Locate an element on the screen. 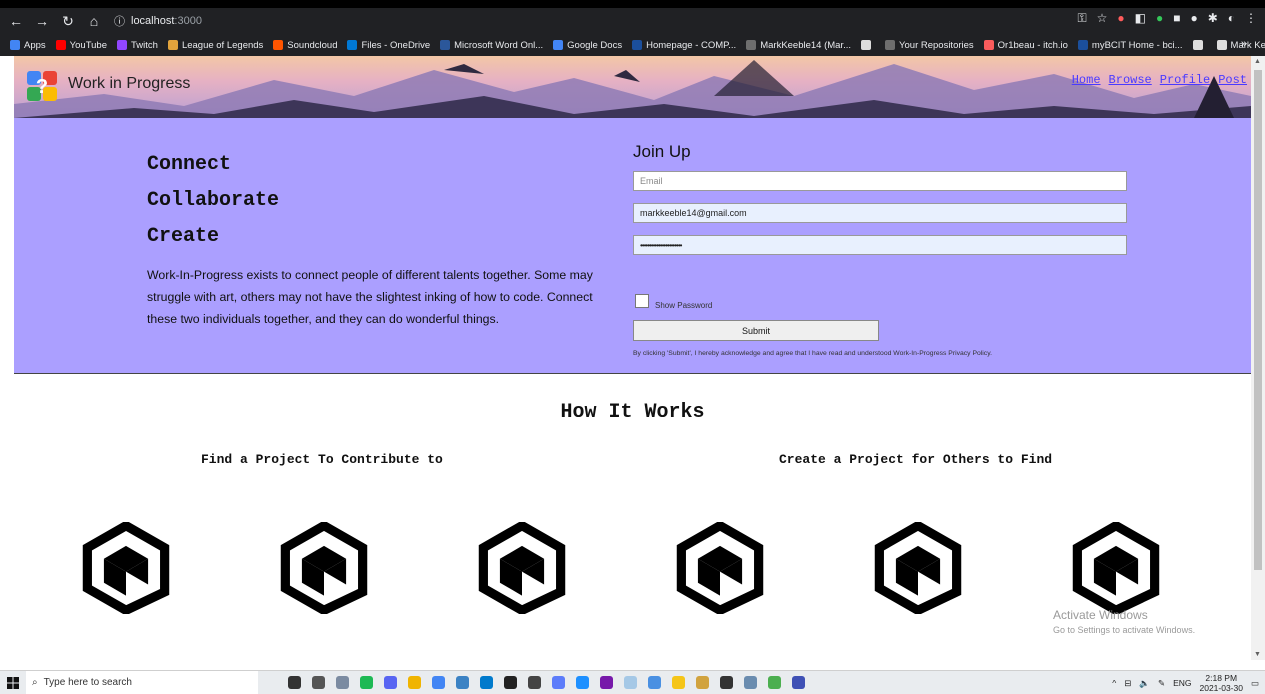  tab-strip is located at coordinates (632, 4).